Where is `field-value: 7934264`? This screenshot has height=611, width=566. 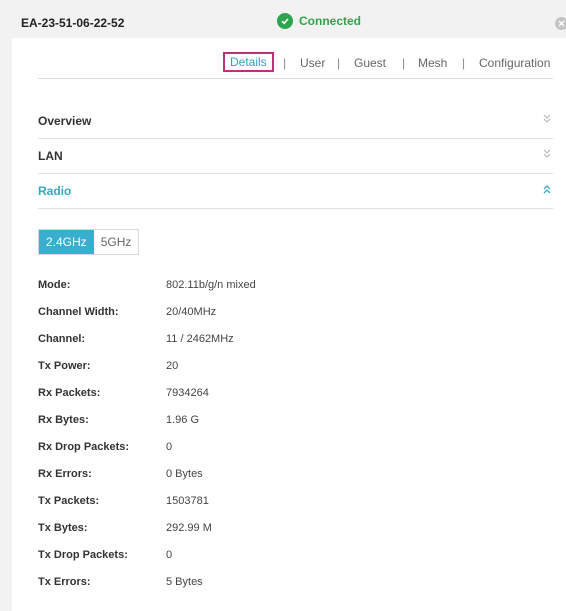 field-value: 7934264 is located at coordinates (187, 393).